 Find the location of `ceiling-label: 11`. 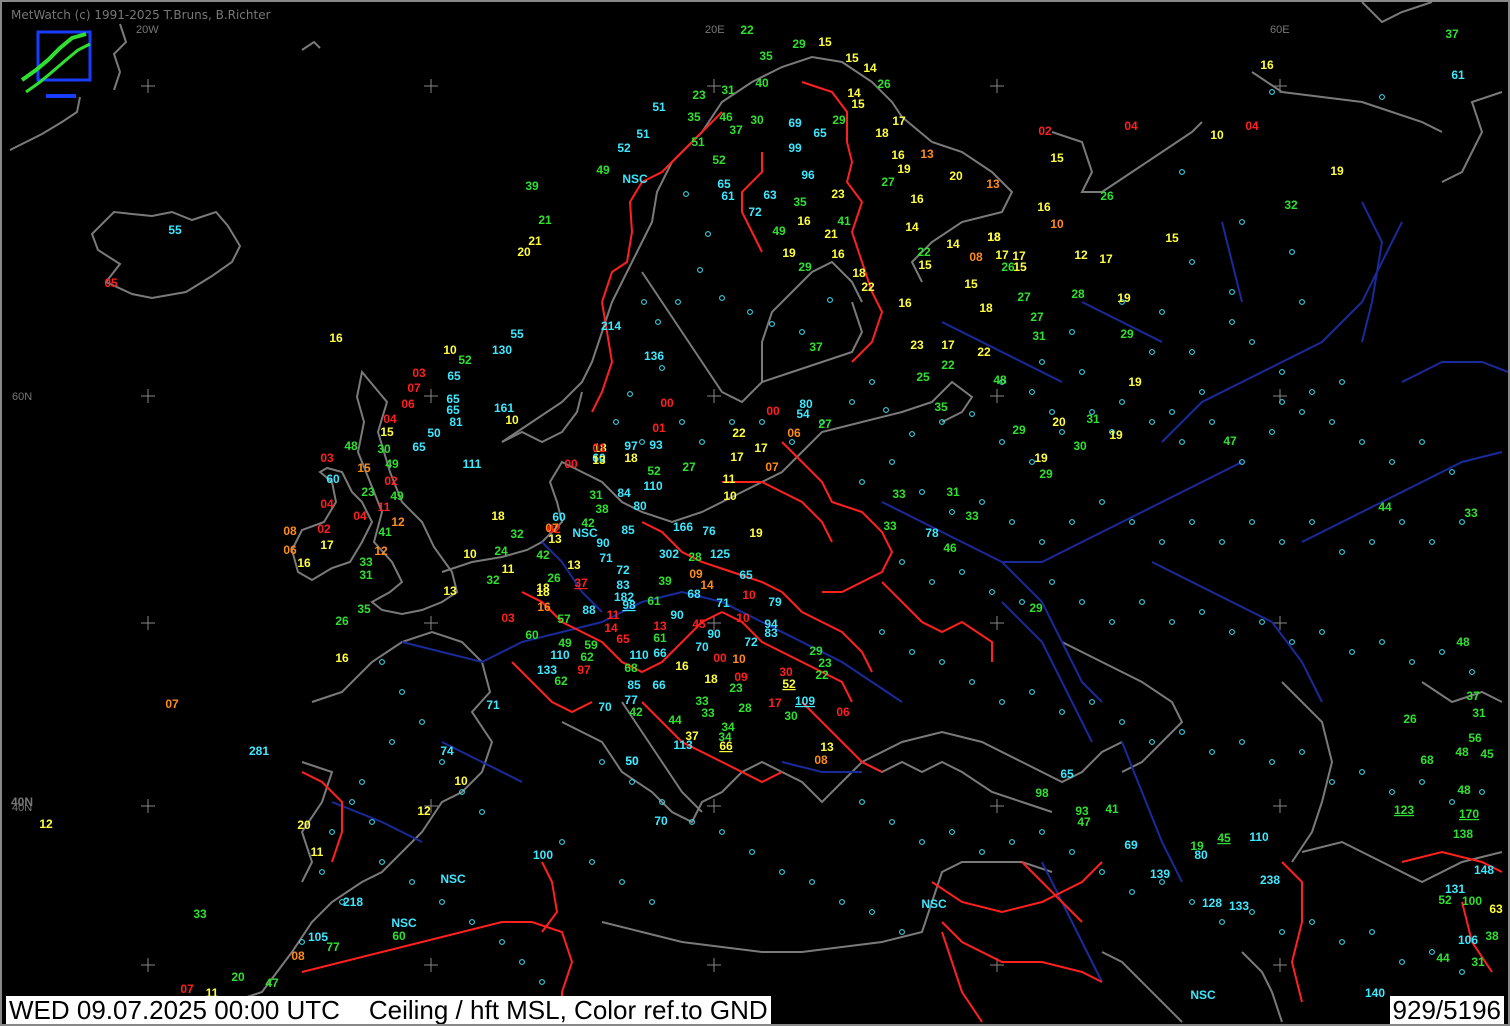

ceiling-label: 11 is located at coordinates (384, 507).